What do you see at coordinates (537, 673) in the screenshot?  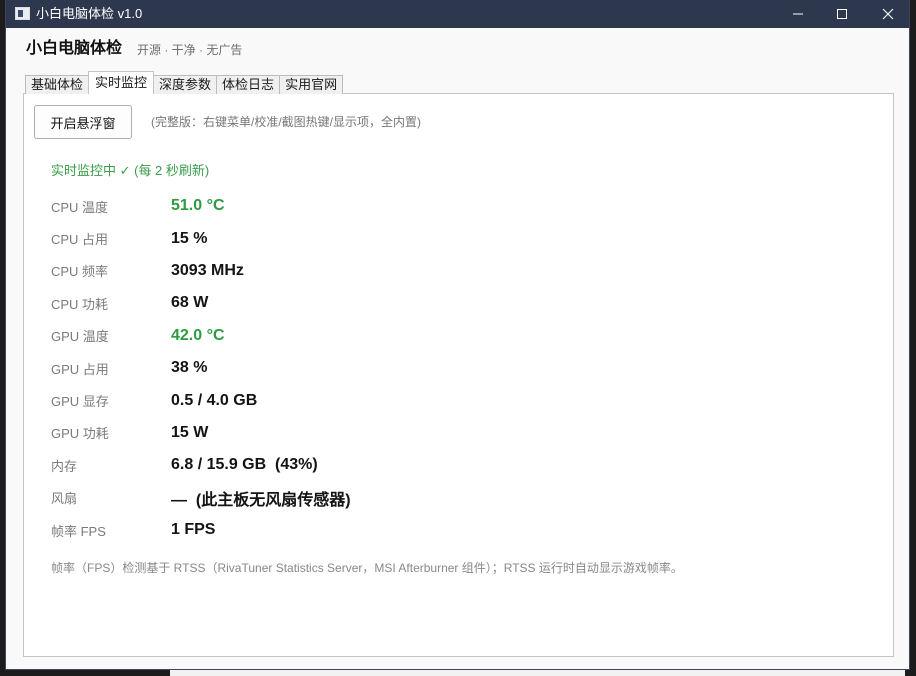 I see `background-window-strip` at bounding box center [537, 673].